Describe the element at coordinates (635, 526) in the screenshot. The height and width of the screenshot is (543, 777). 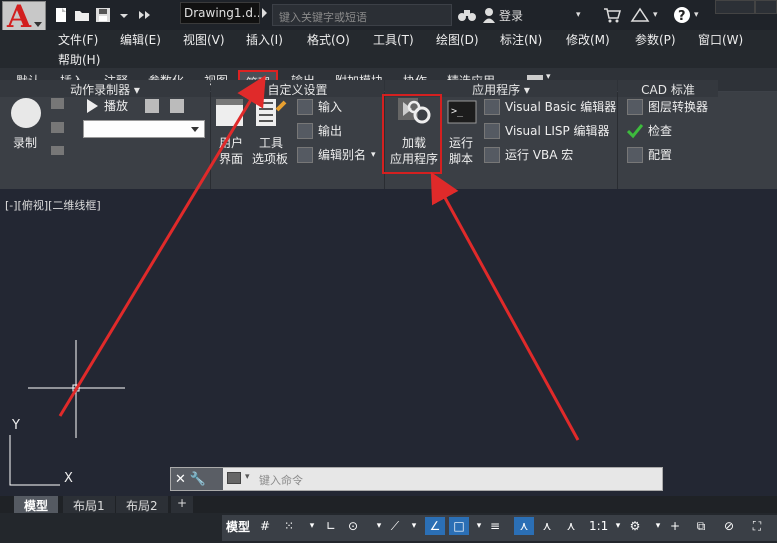
I see `gear-icon: ⚙` at that location.